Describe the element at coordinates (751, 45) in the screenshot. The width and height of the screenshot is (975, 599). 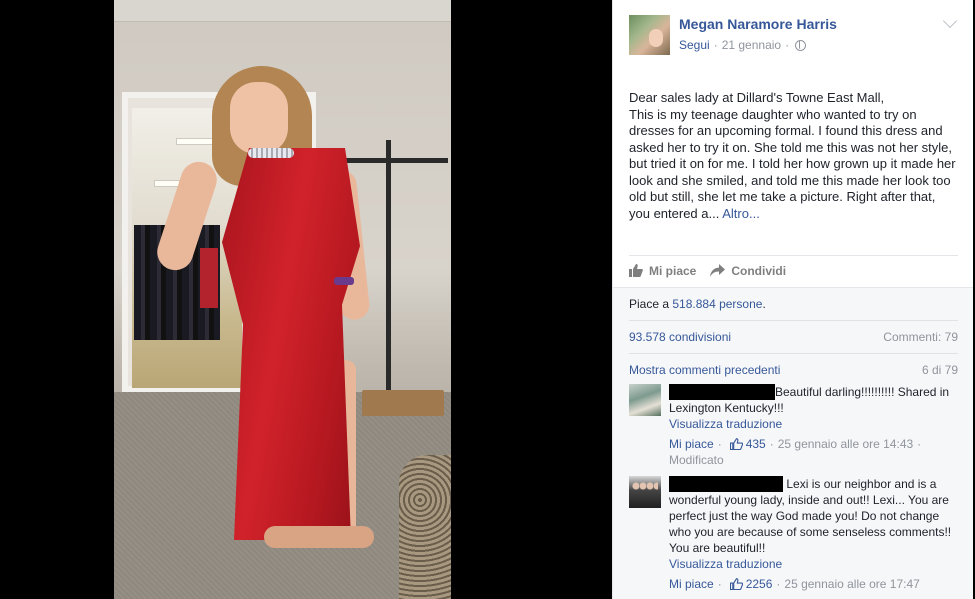
I see `post-date: 21 gennaio` at that location.